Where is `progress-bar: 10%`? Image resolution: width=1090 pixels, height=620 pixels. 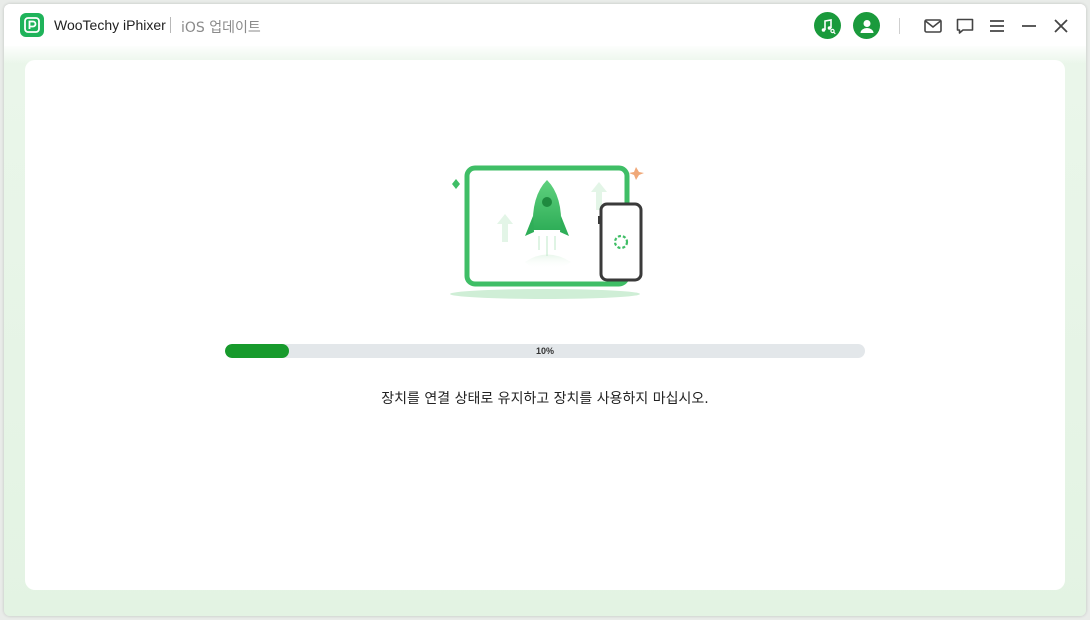 progress-bar: 10% is located at coordinates (545, 351).